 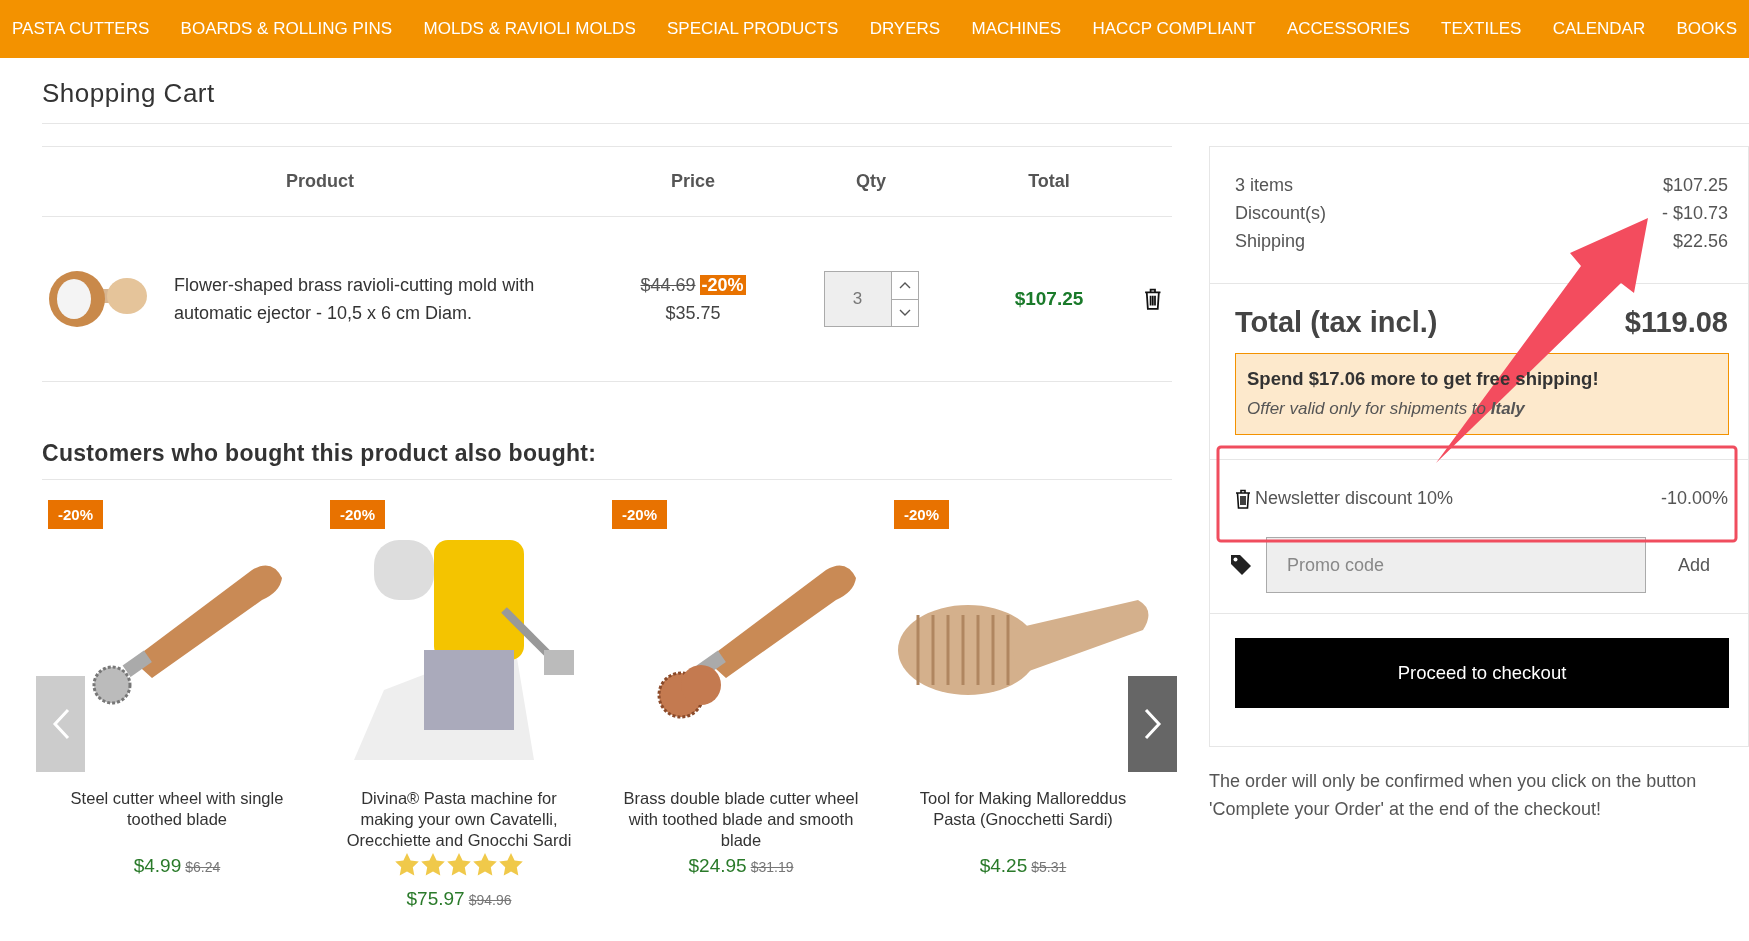 What do you see at coordinates (693, 313) in the screenshot?
I see `unit-price: $35.75` at bounding box center [693, 313].